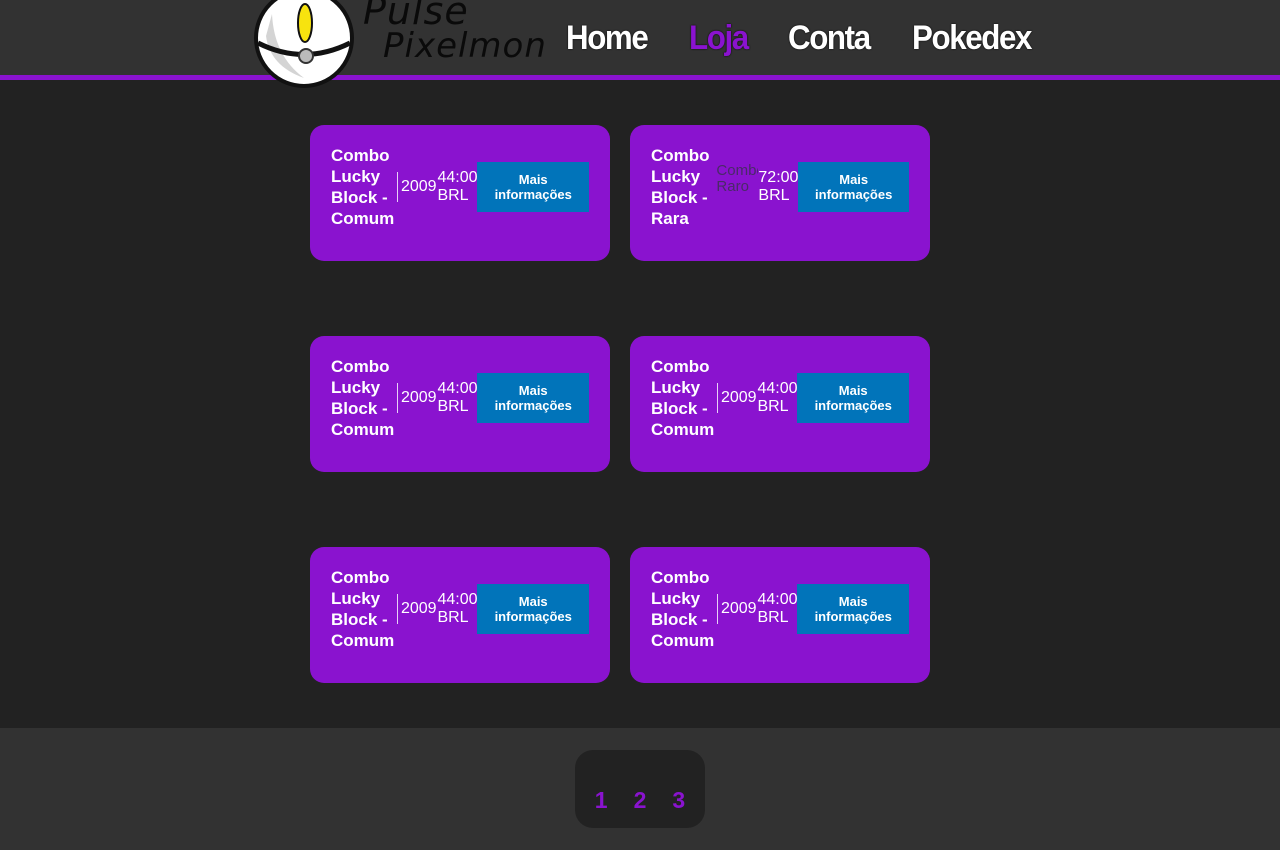 The image size is (1280, 850). Describe the element at coordinates (640, 77) in the screenshot. I see `header-divider` at that location.